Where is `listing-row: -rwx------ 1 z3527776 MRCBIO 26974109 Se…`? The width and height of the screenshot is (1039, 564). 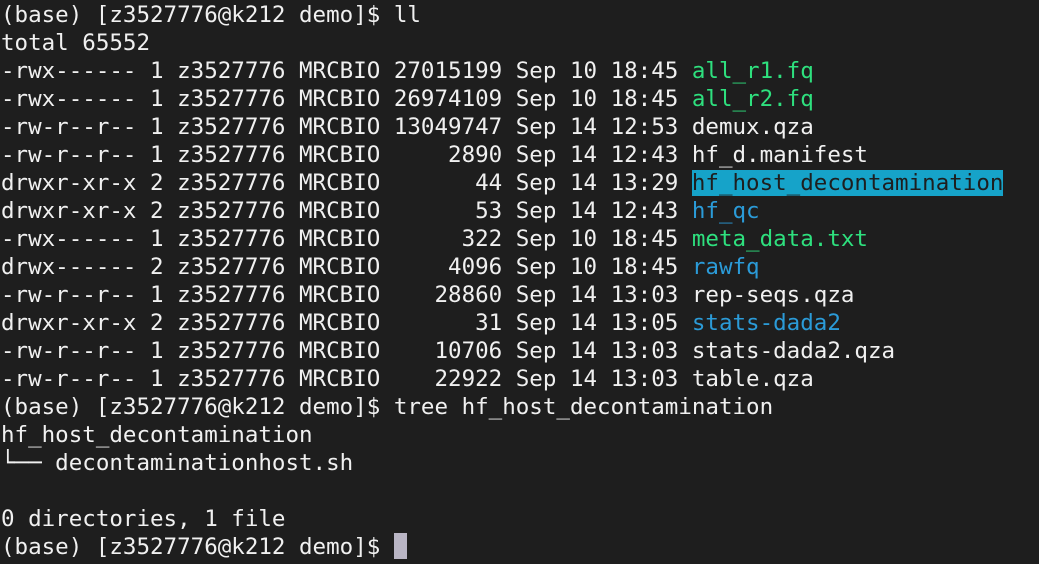 listing-row: -rwx------ 1 z3527776 MRCBIO 26974109 Se… is located at coordinates (520, 99).